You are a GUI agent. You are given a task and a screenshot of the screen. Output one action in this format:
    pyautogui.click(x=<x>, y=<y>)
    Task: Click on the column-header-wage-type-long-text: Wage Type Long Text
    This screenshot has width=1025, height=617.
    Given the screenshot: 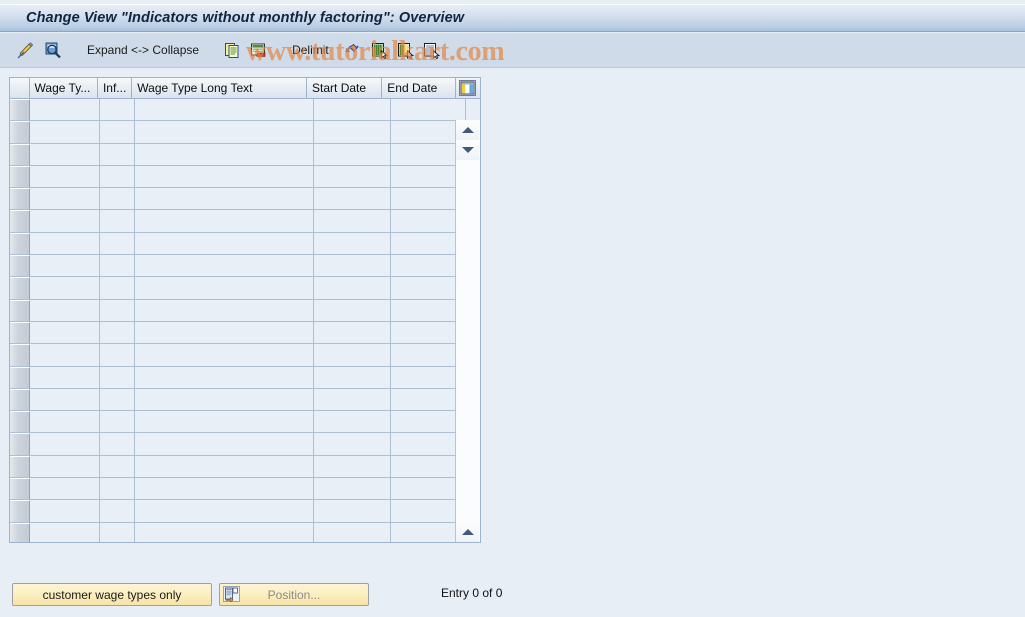 What is the action you would take?
    pyautogui.click(x=220, y=88)
    